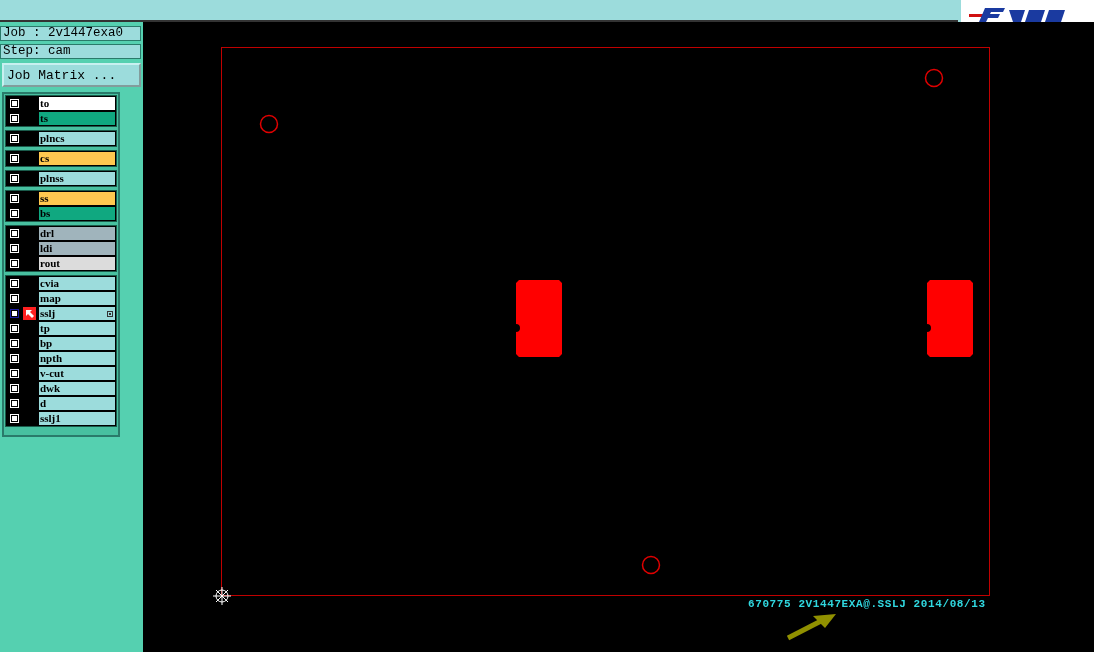 The width and height of the screenshot is (1094, 652). I want to click on layer-name: cs, so click(77, 158).